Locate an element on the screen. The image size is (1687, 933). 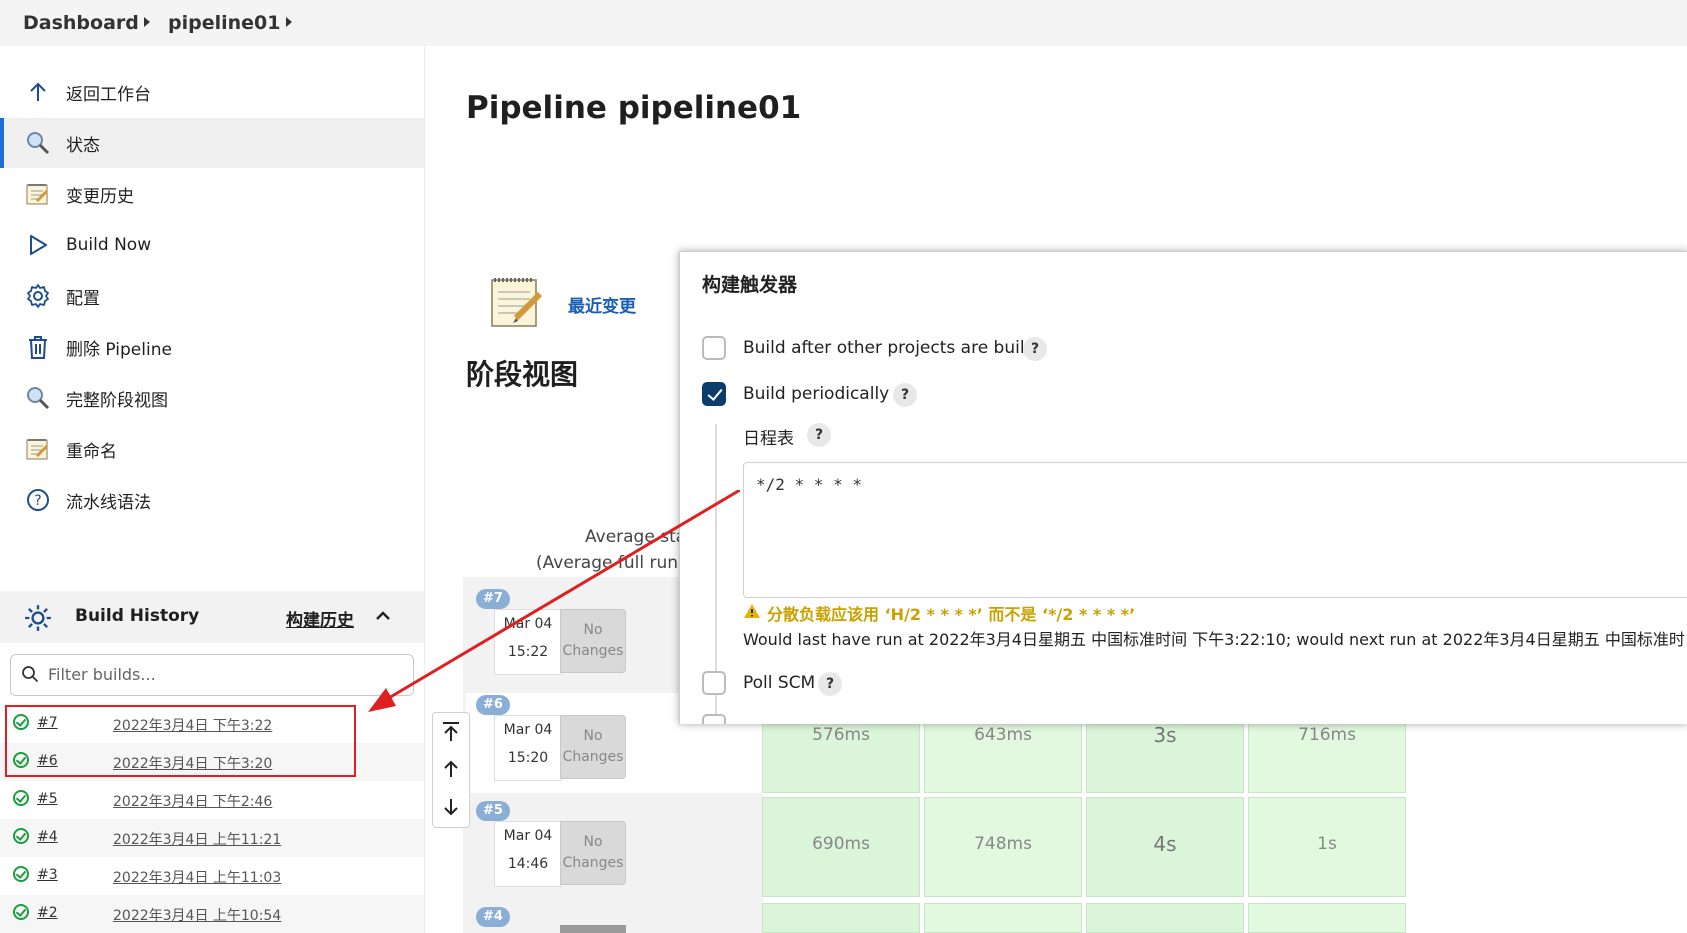
build-row: #5 2022年3月4日 下午2:46 is located at coordinates (212, 800).